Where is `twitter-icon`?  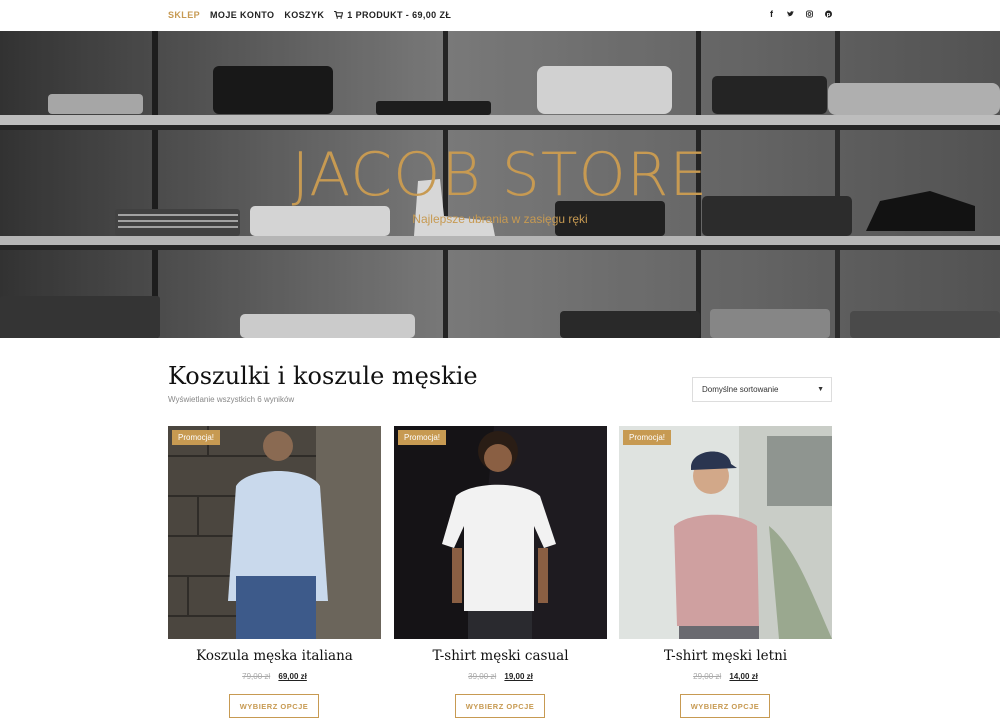
twitter-icon is located at coordinates (790, 14).